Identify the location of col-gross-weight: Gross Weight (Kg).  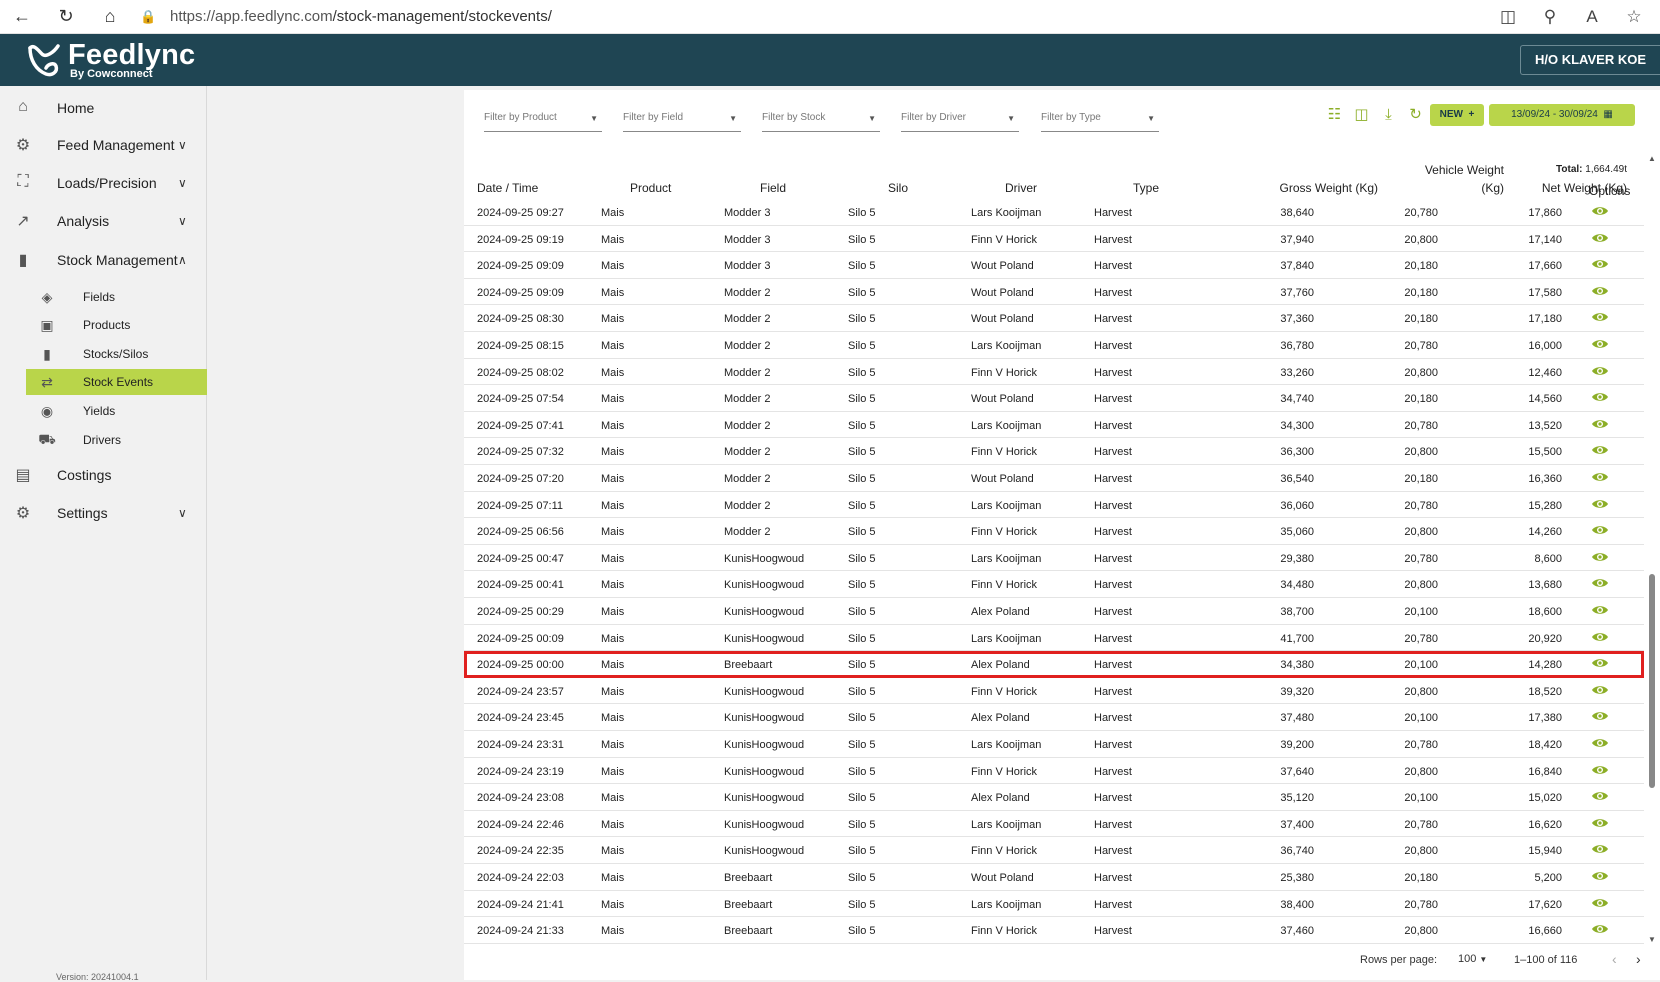
(1298, 188).